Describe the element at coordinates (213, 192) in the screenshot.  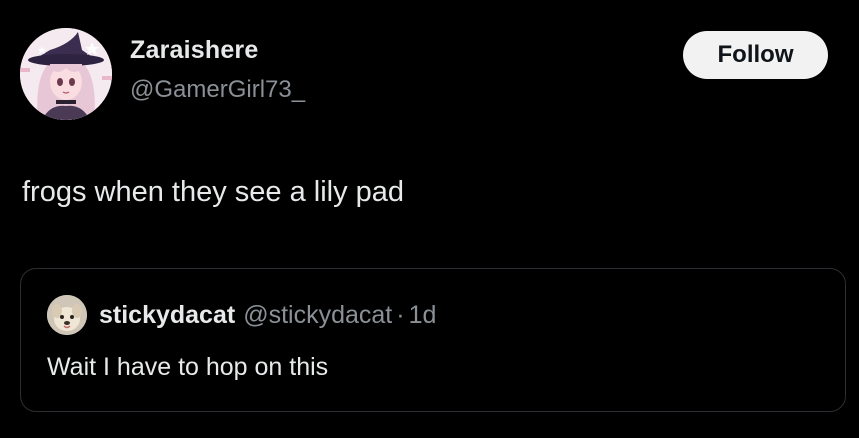
I see `tweet-text: frogs when they see a lily pad` at that location.